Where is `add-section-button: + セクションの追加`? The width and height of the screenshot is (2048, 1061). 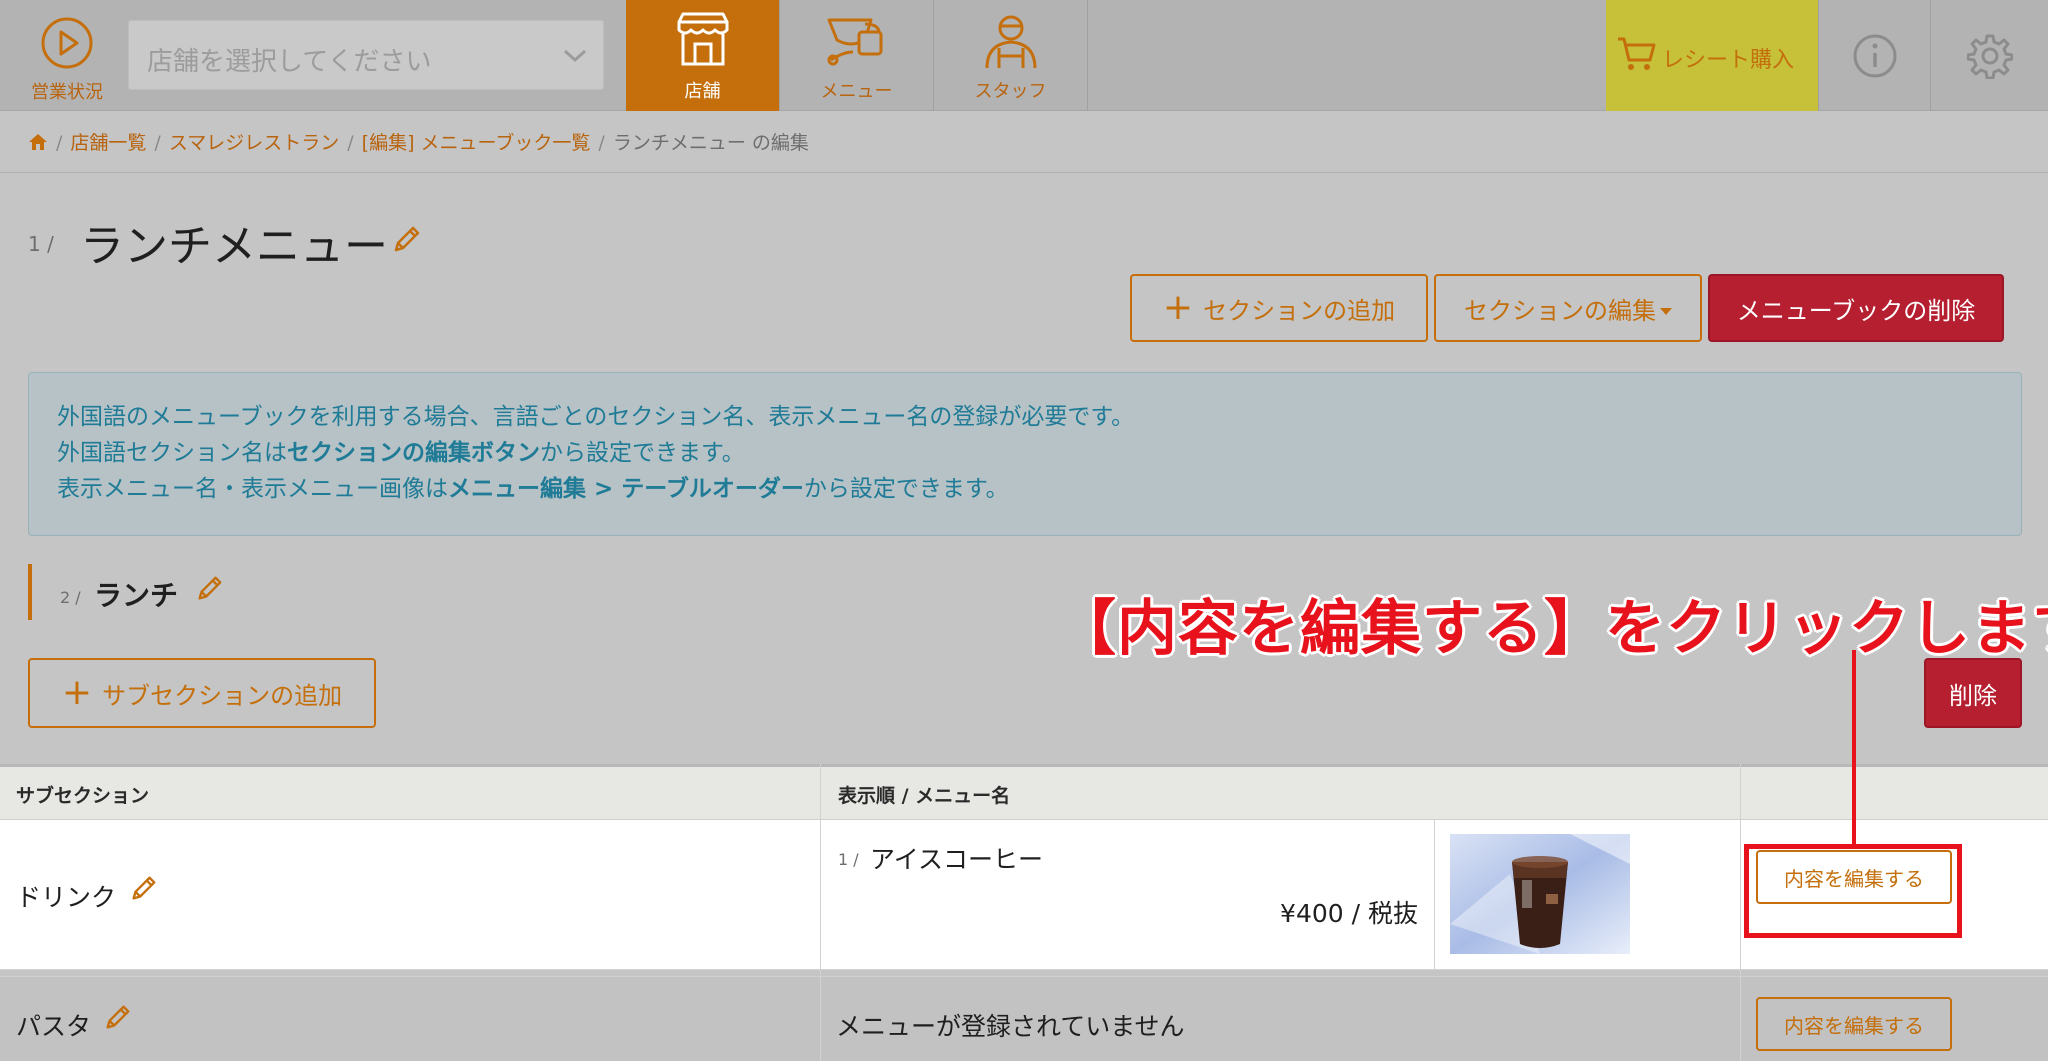
add-section-button: + セクションの追加 is located at coordinates (1279, 308).